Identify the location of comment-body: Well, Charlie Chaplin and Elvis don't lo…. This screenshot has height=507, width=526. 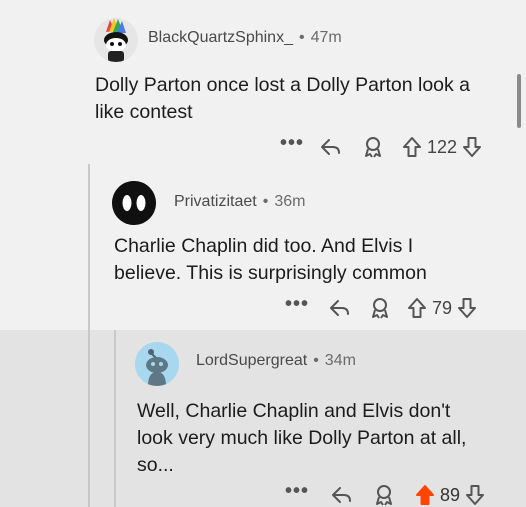
(327, 438).